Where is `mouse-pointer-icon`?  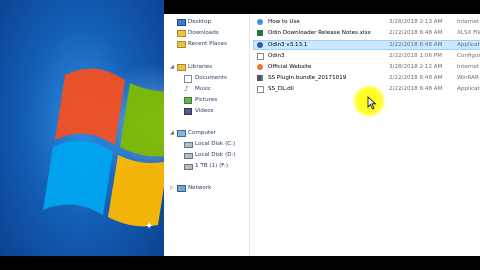
mouse-pointer-icon is located at coordinates (372, 103).